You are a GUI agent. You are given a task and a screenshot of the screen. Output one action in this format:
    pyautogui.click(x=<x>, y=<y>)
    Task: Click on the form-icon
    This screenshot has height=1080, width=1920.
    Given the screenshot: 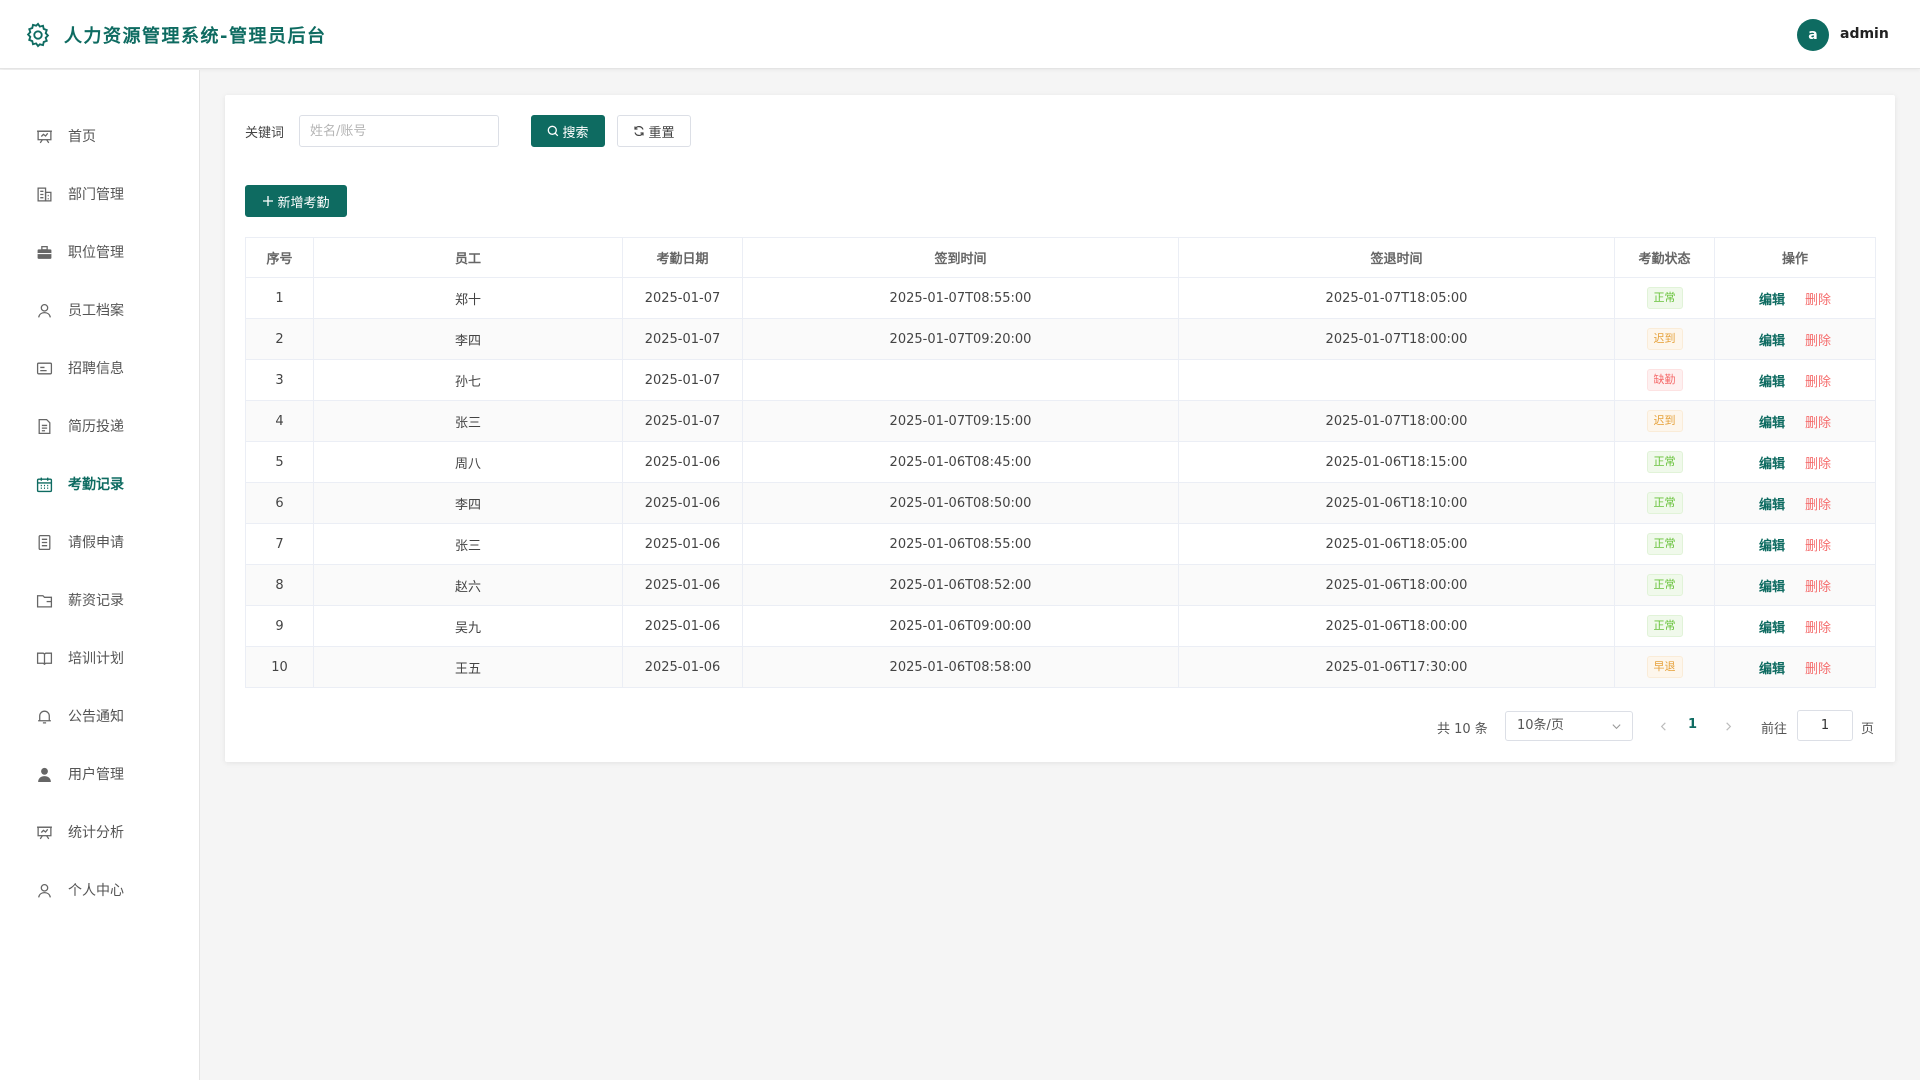 What is the action you would take?
    pyautogui.click(x=44, y=542)
    